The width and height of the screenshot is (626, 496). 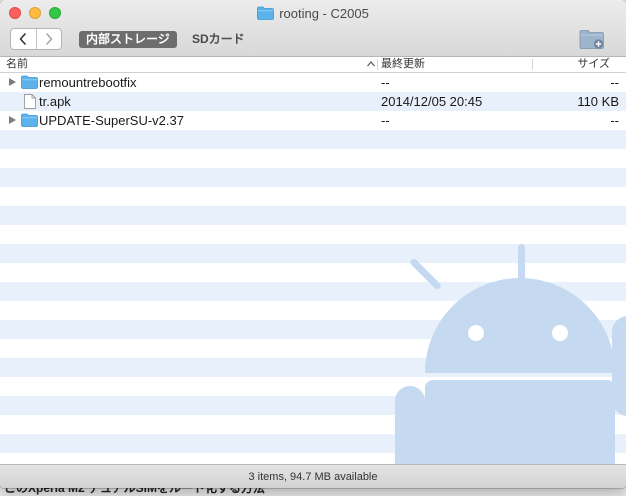 I want to click on chevron-right-icon, so click(x=49, y=39).